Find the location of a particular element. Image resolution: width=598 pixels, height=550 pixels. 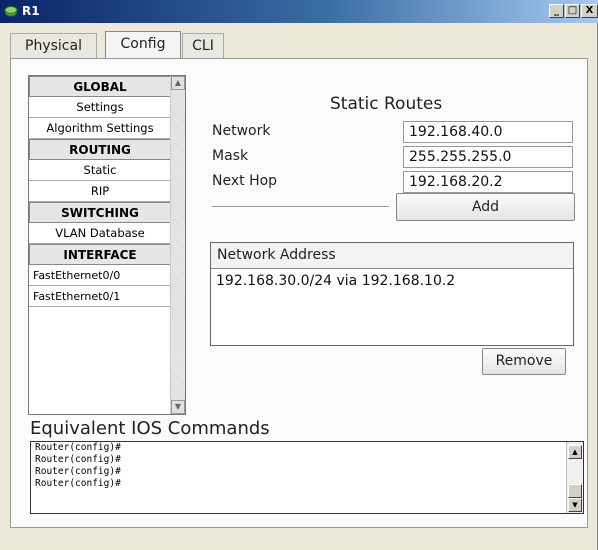

next-hop-label: Next Hop is located at coordinates (245, 181).